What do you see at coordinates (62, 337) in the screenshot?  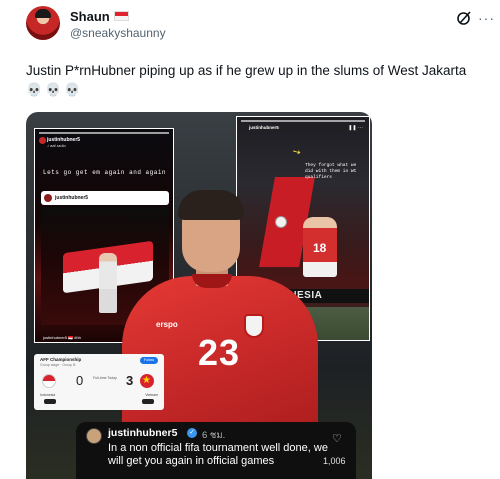 I see `story-post-footer: justinhubner5 🇮🇩 #hh` at bounding box center [62, 337].